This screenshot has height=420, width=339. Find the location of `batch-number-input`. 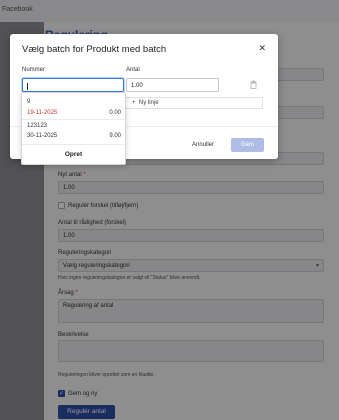

batch-number-input is located at coordinates (73, 85).